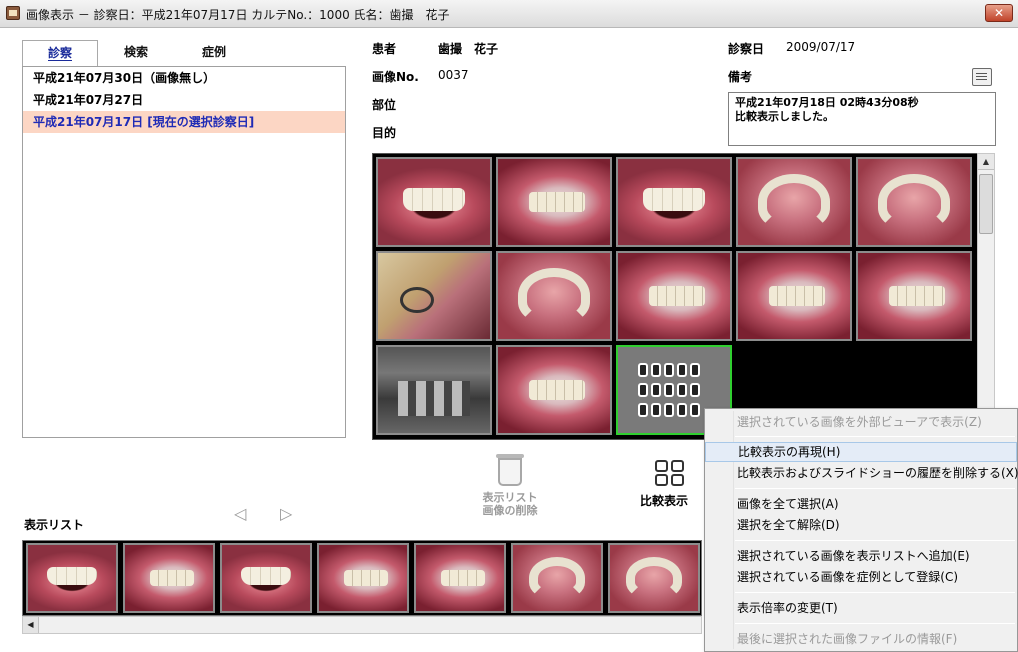 This screenshot has width=1018, height=652. What do you see at coordinates (999, 13) in the screenshot?
I see `close-button: ✕` at bounding box center [999, 13].